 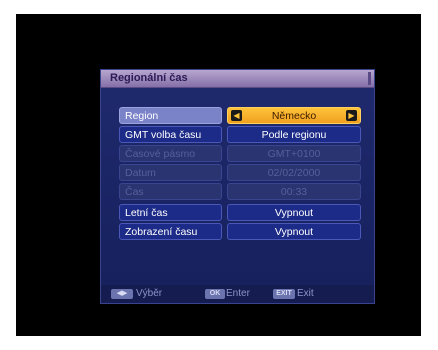 What do you see at coordinates (170, 172) in the screenshot?
I see `date-label: Datum` at bounding box center [170, 172].